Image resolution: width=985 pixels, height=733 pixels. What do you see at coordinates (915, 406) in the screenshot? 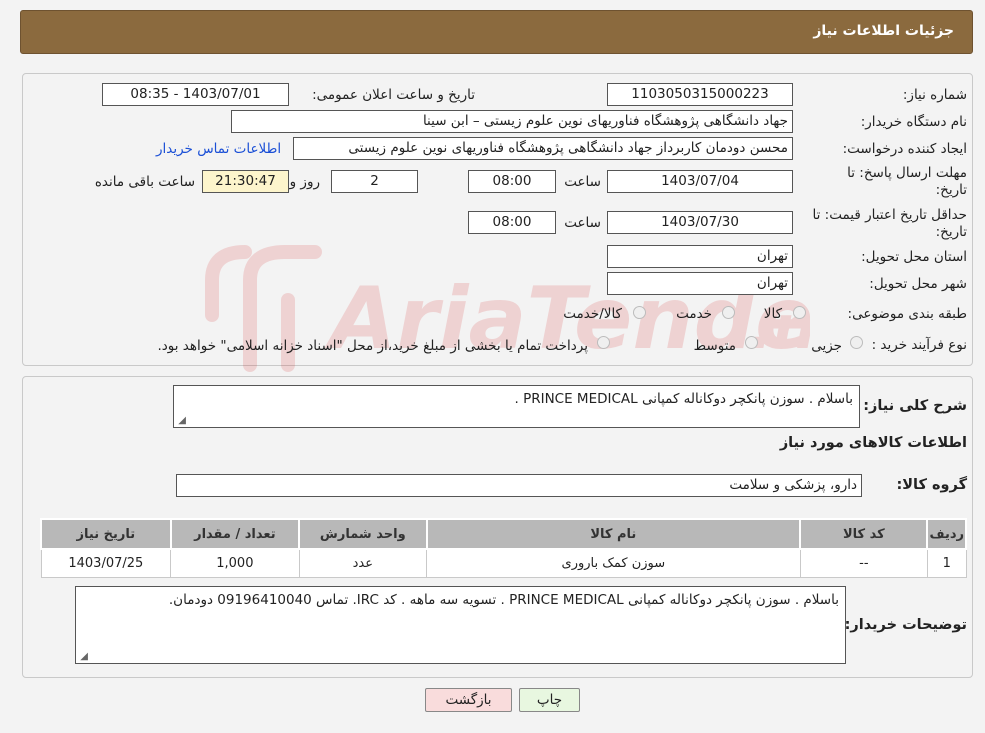
I see `summary-label: شرح کلی نیاز:` at bounding box center [915, 406].